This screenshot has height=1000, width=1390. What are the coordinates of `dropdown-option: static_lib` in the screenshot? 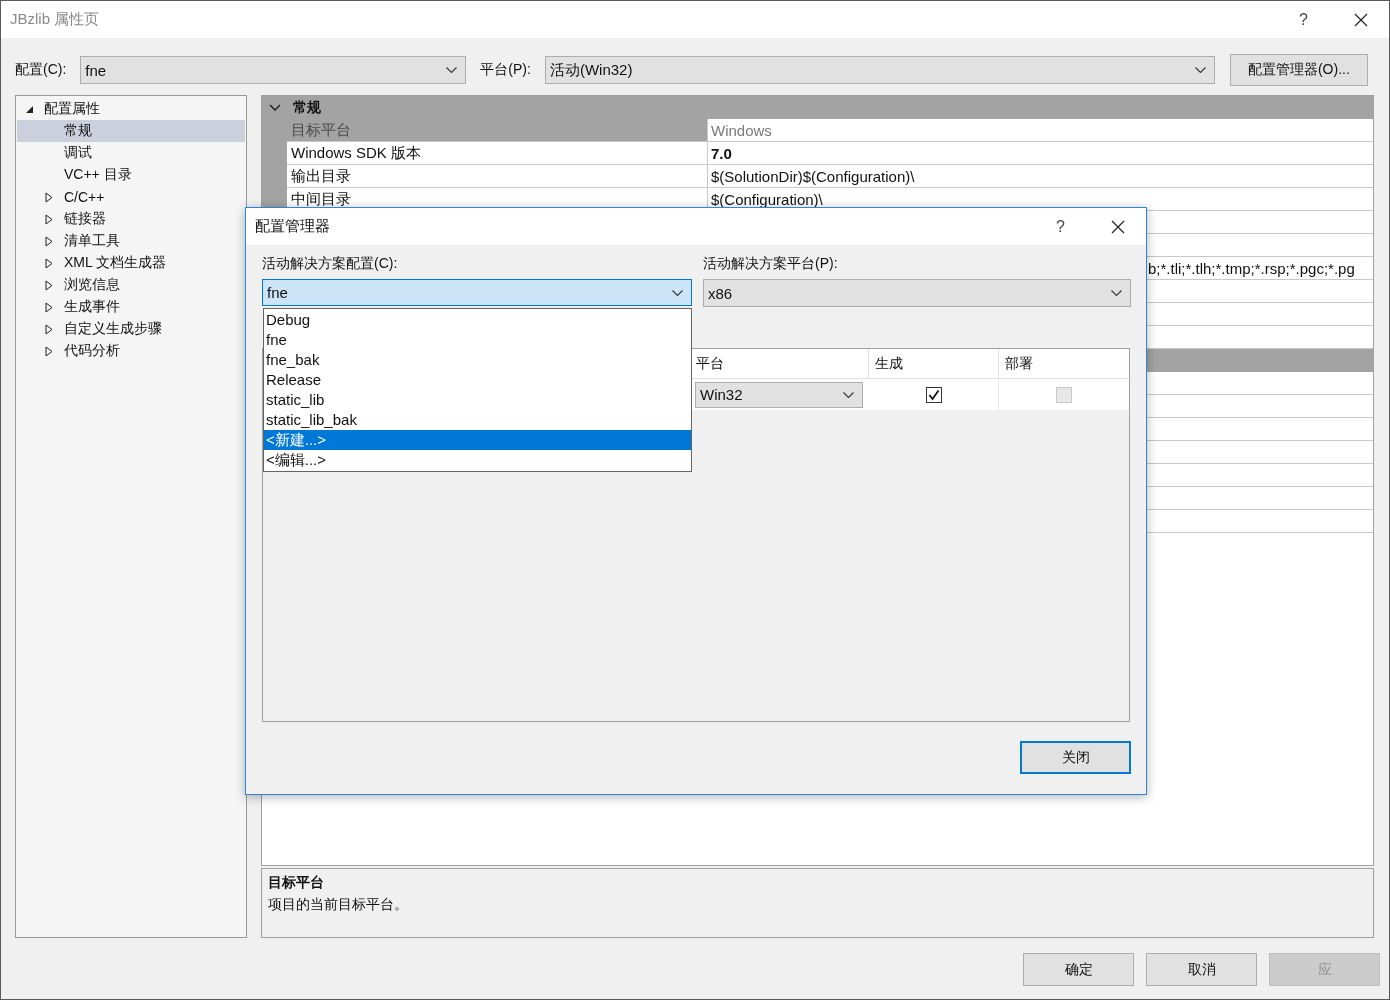 It's located at (477, 400).